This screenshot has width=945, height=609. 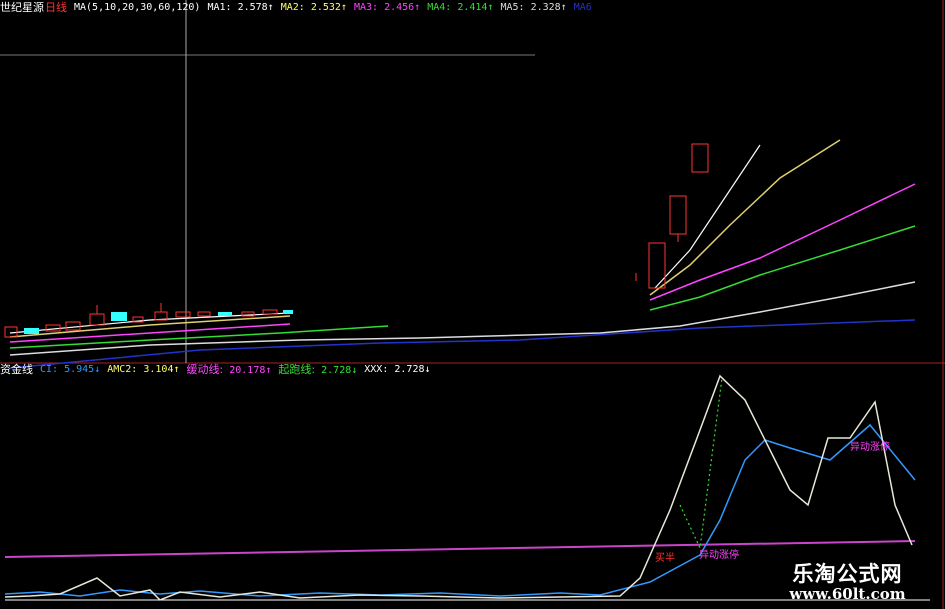 I want to click on ma1-readout: MA1: 2.578↑, so click(x=240, y=7).